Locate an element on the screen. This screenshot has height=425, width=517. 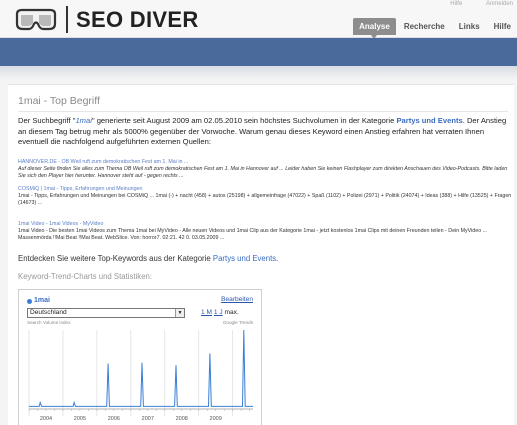
discover-suffix: . is located at coordinates (277, 258).